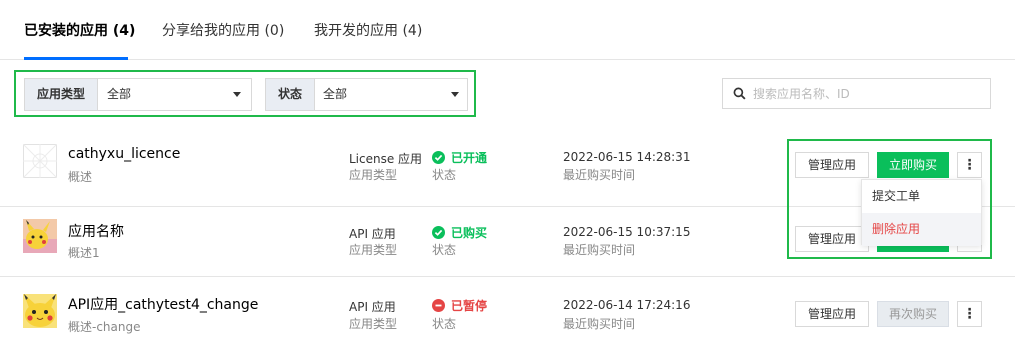  I want to click on status-text: 已暂停, so click(469, 306).